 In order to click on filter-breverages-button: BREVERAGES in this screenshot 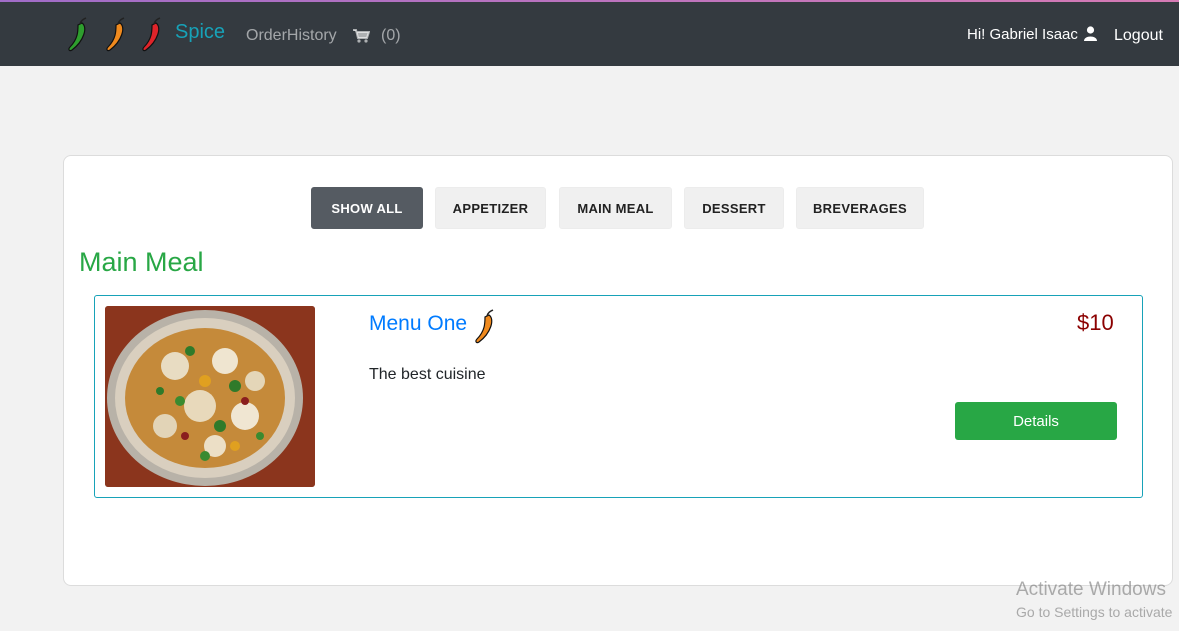, I will do `click(860, 208)`.